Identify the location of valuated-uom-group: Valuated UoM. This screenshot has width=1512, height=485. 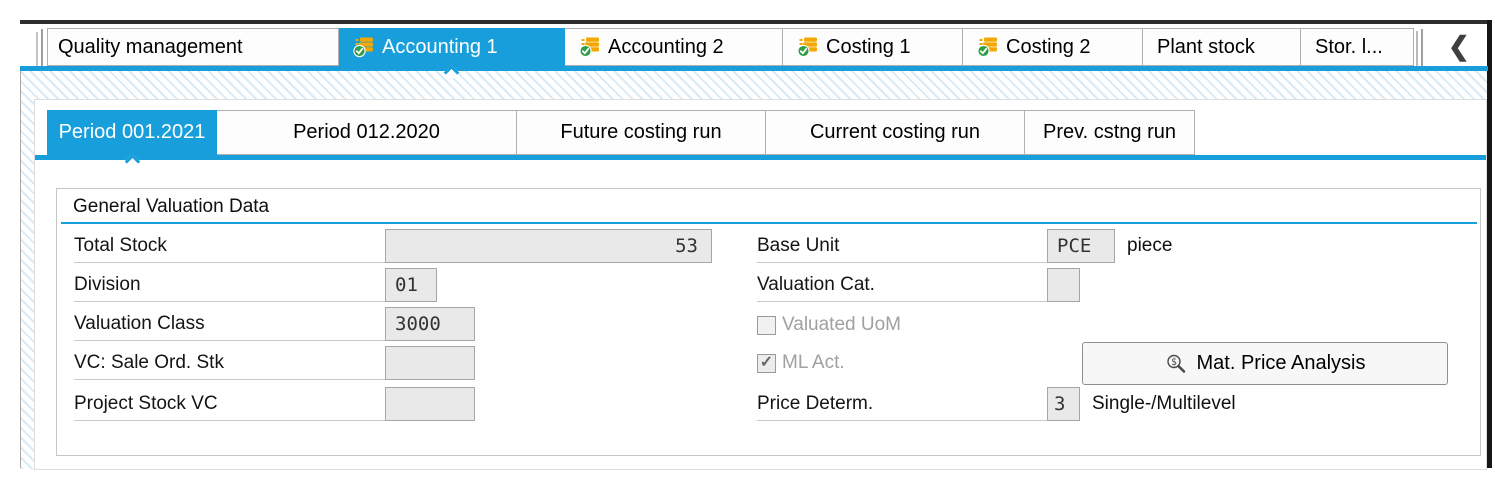
(829, 325).